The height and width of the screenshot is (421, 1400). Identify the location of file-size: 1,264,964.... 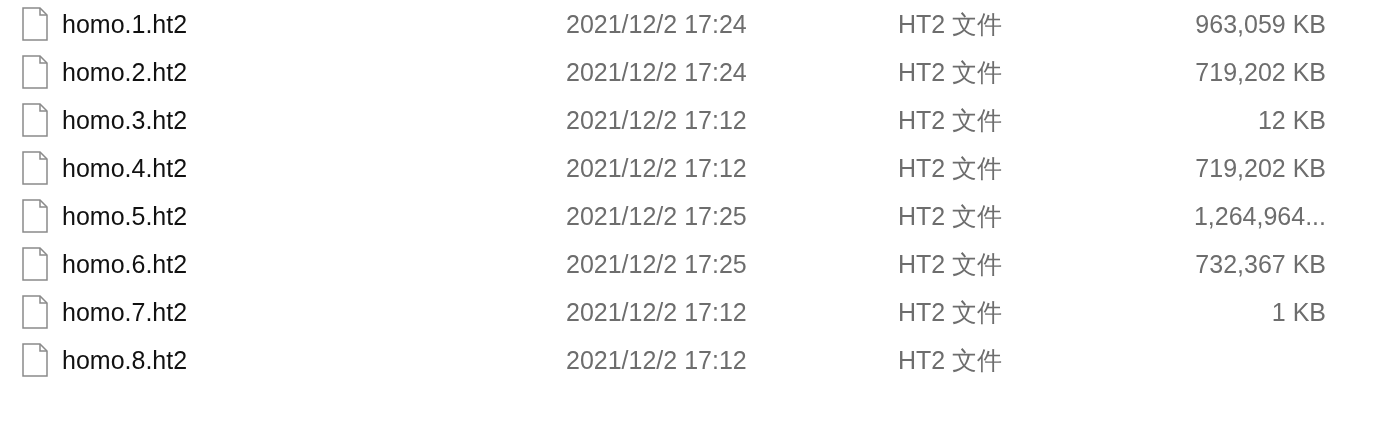
(1259, 215).